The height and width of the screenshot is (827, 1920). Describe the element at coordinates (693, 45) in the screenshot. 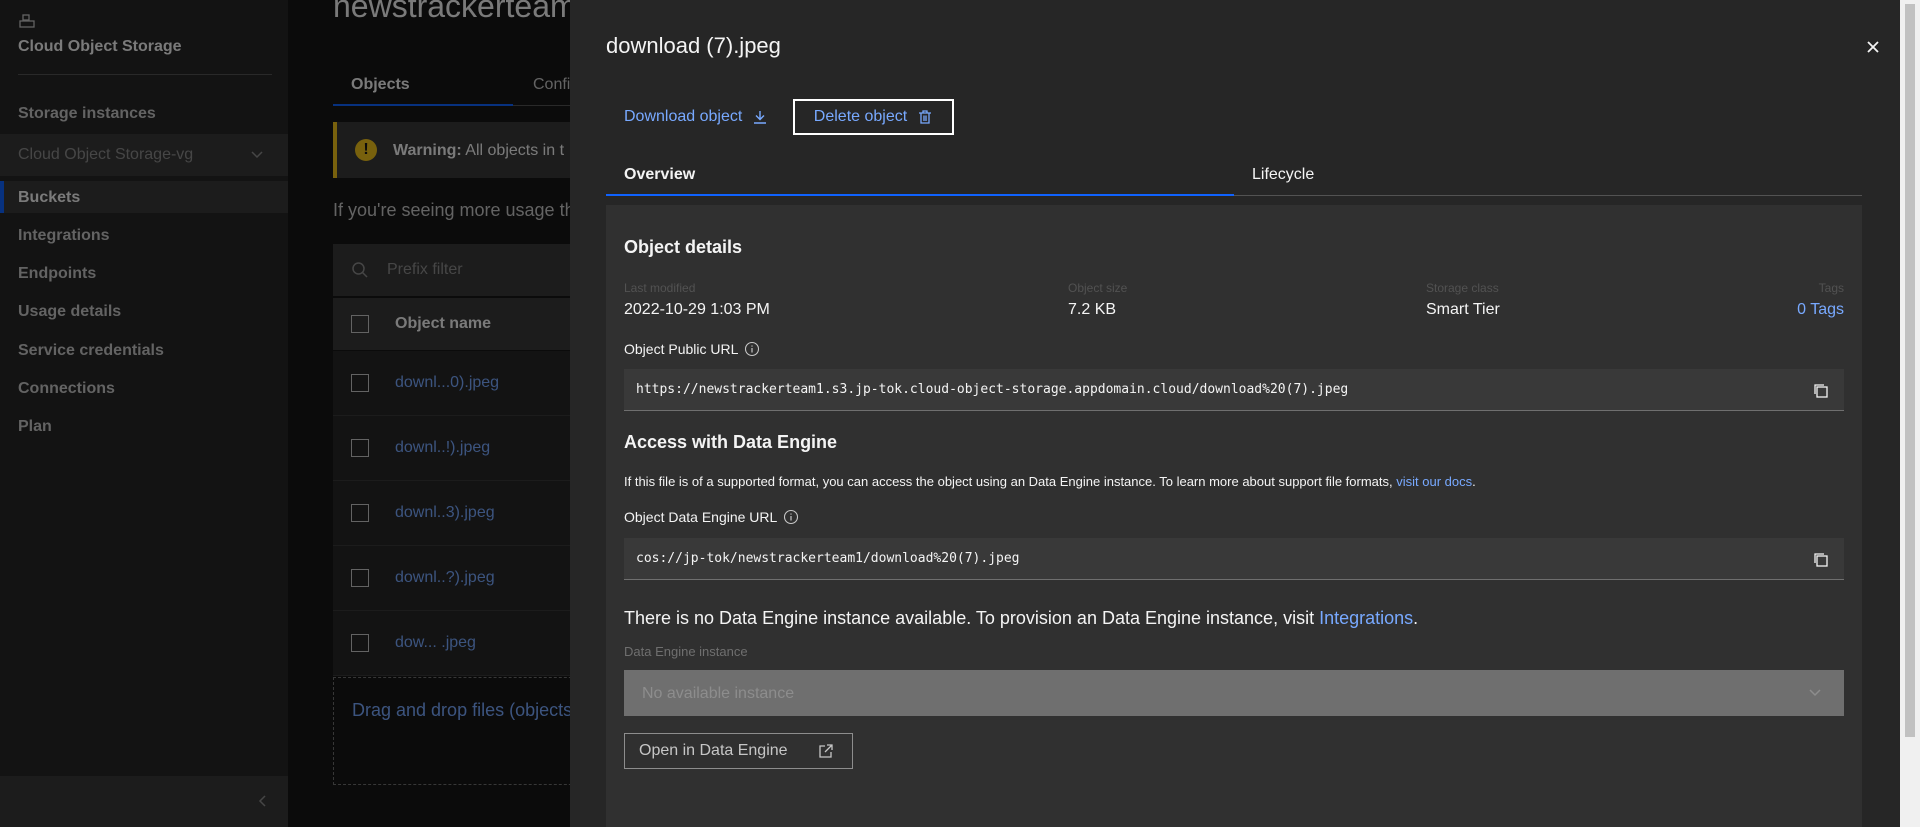

I see `panel-title: download (7).jpeg` at that location.